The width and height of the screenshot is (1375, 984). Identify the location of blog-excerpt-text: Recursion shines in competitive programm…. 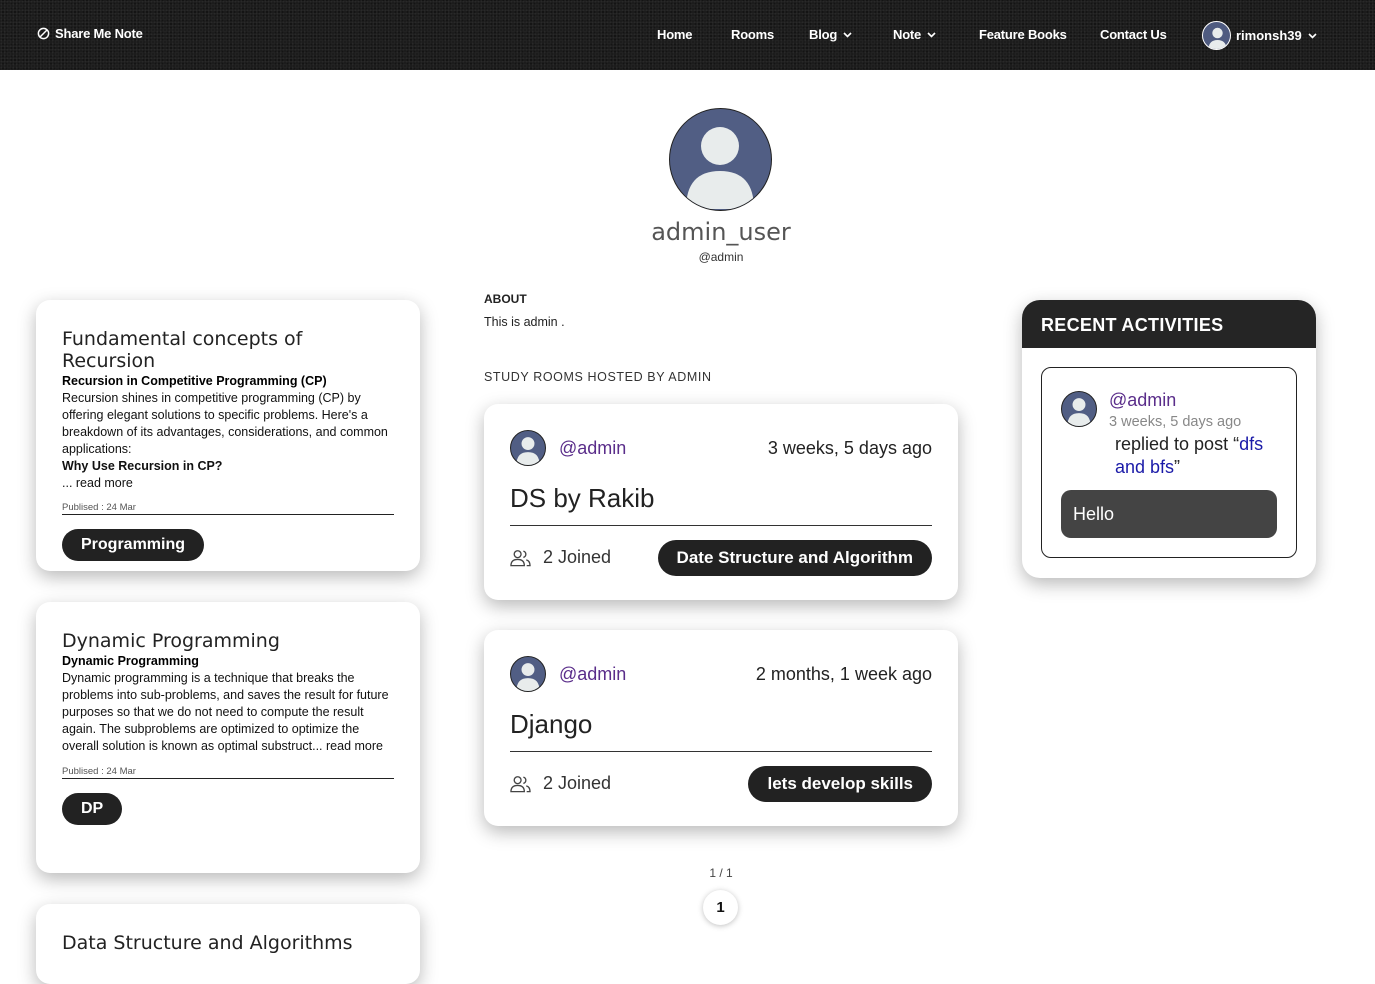
(225, 423).